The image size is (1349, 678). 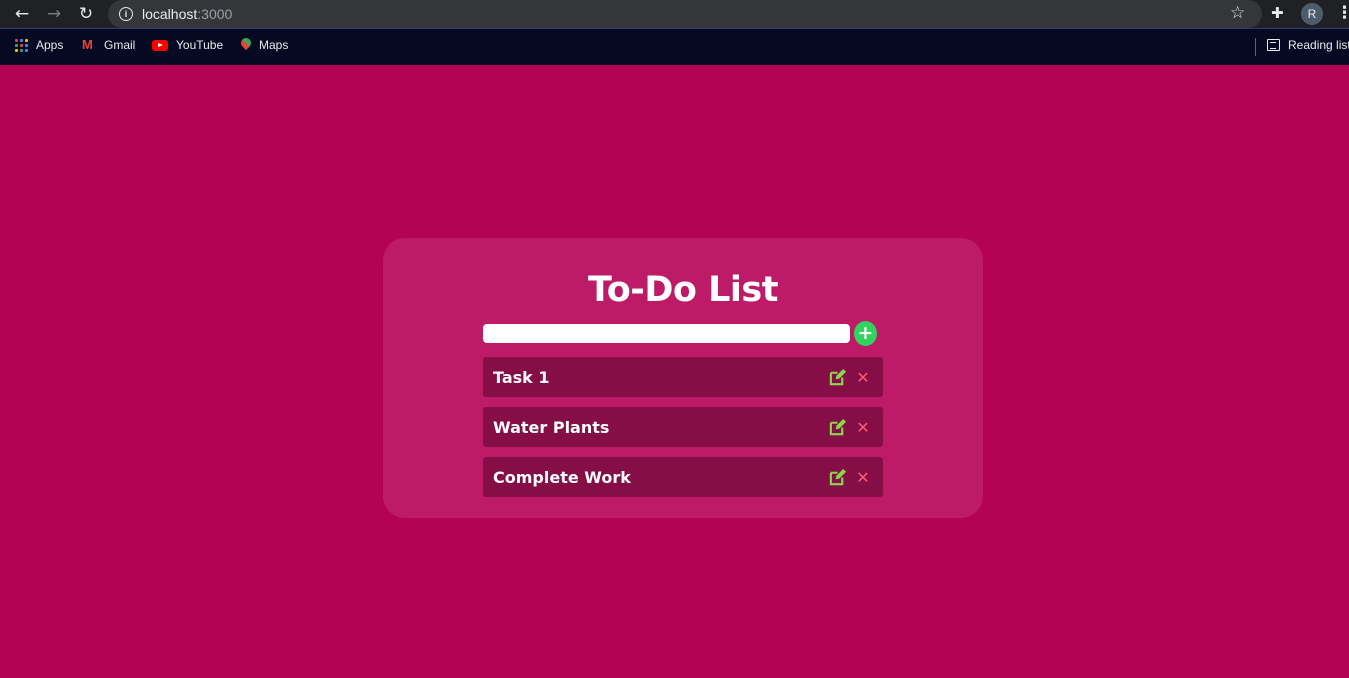 I want to click on bookmark-divider, so click(x=1255, y=47).